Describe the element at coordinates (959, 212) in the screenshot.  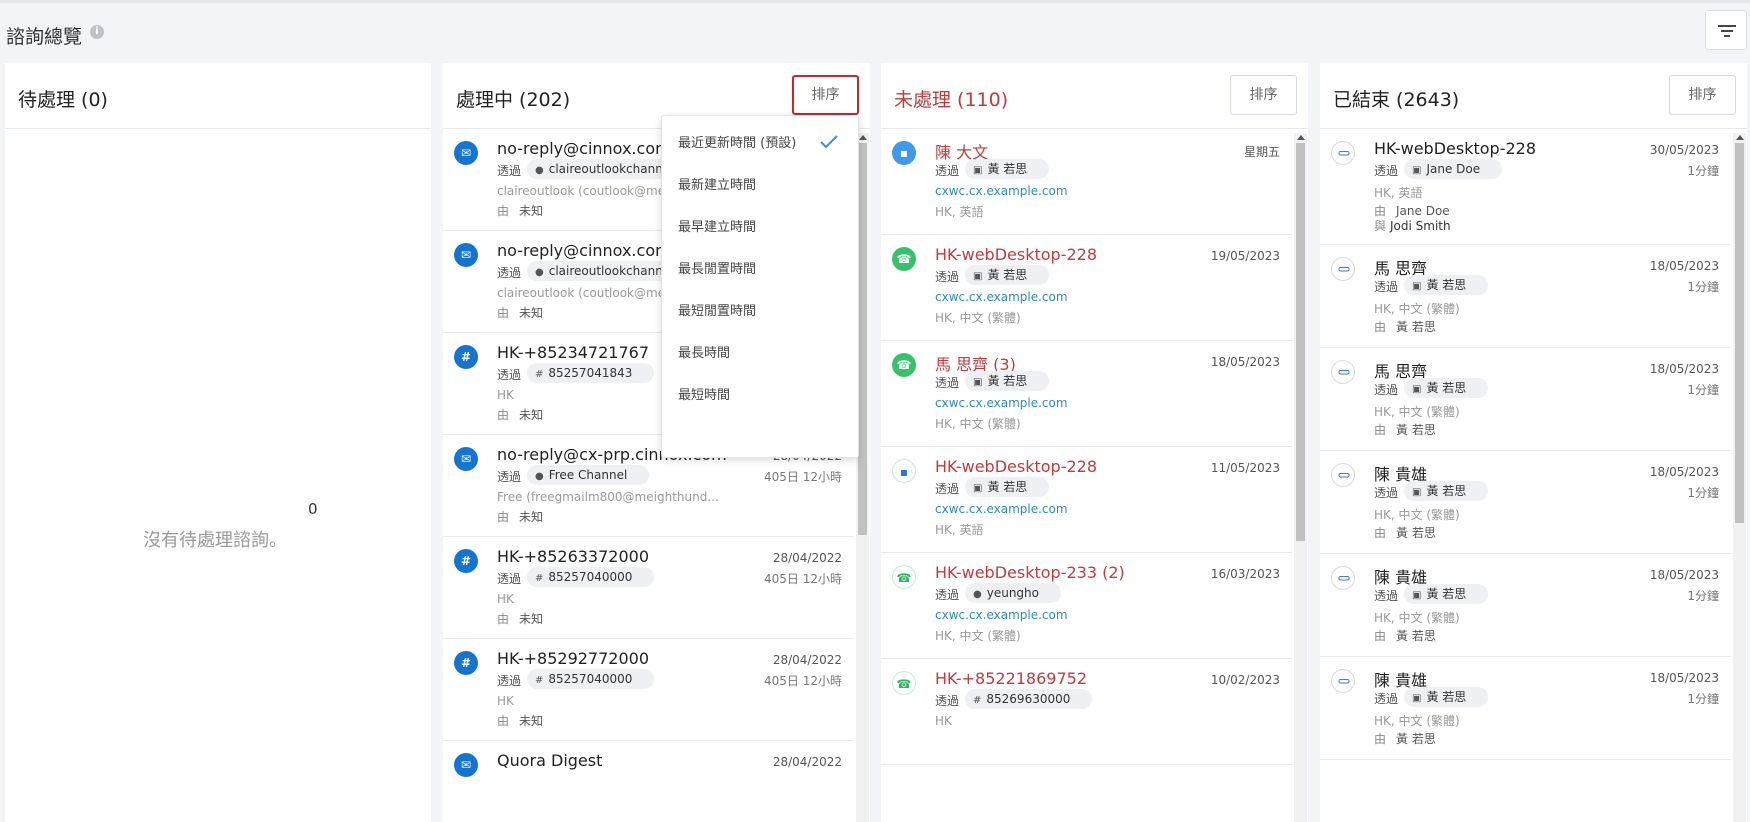
I see `contact-locale: HK, 英語` at that location.